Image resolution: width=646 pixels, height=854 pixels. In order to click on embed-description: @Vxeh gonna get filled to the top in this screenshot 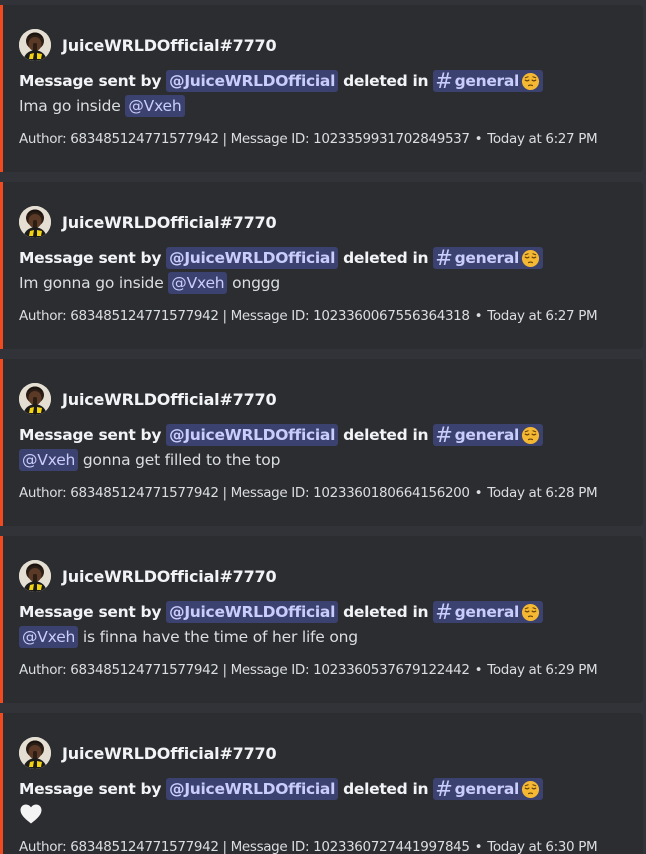, I will do `click(149, 460)`.